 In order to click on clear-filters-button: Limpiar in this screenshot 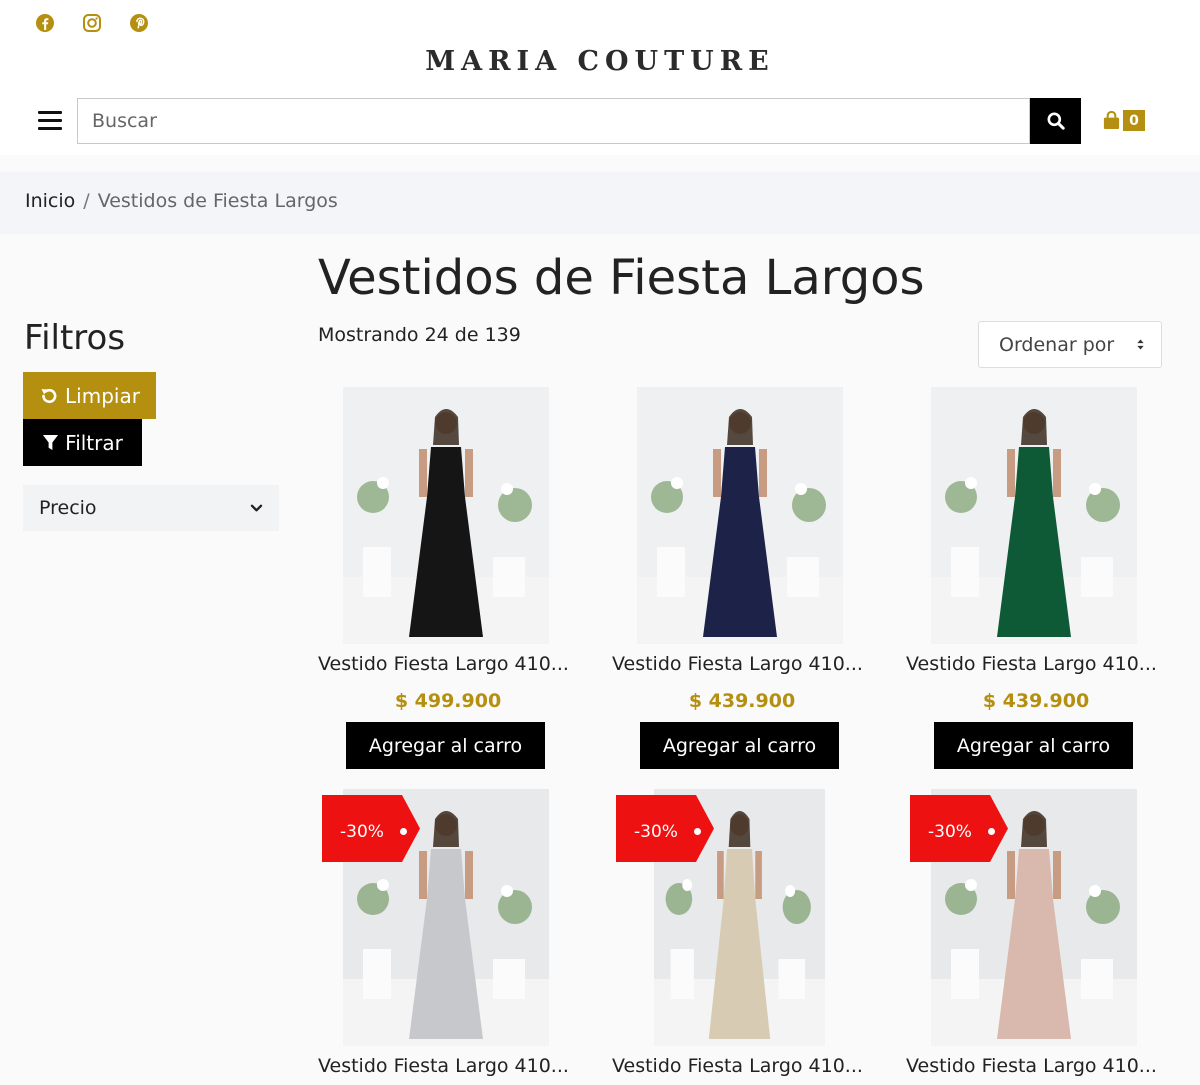, I will do `click(89, 395)`.